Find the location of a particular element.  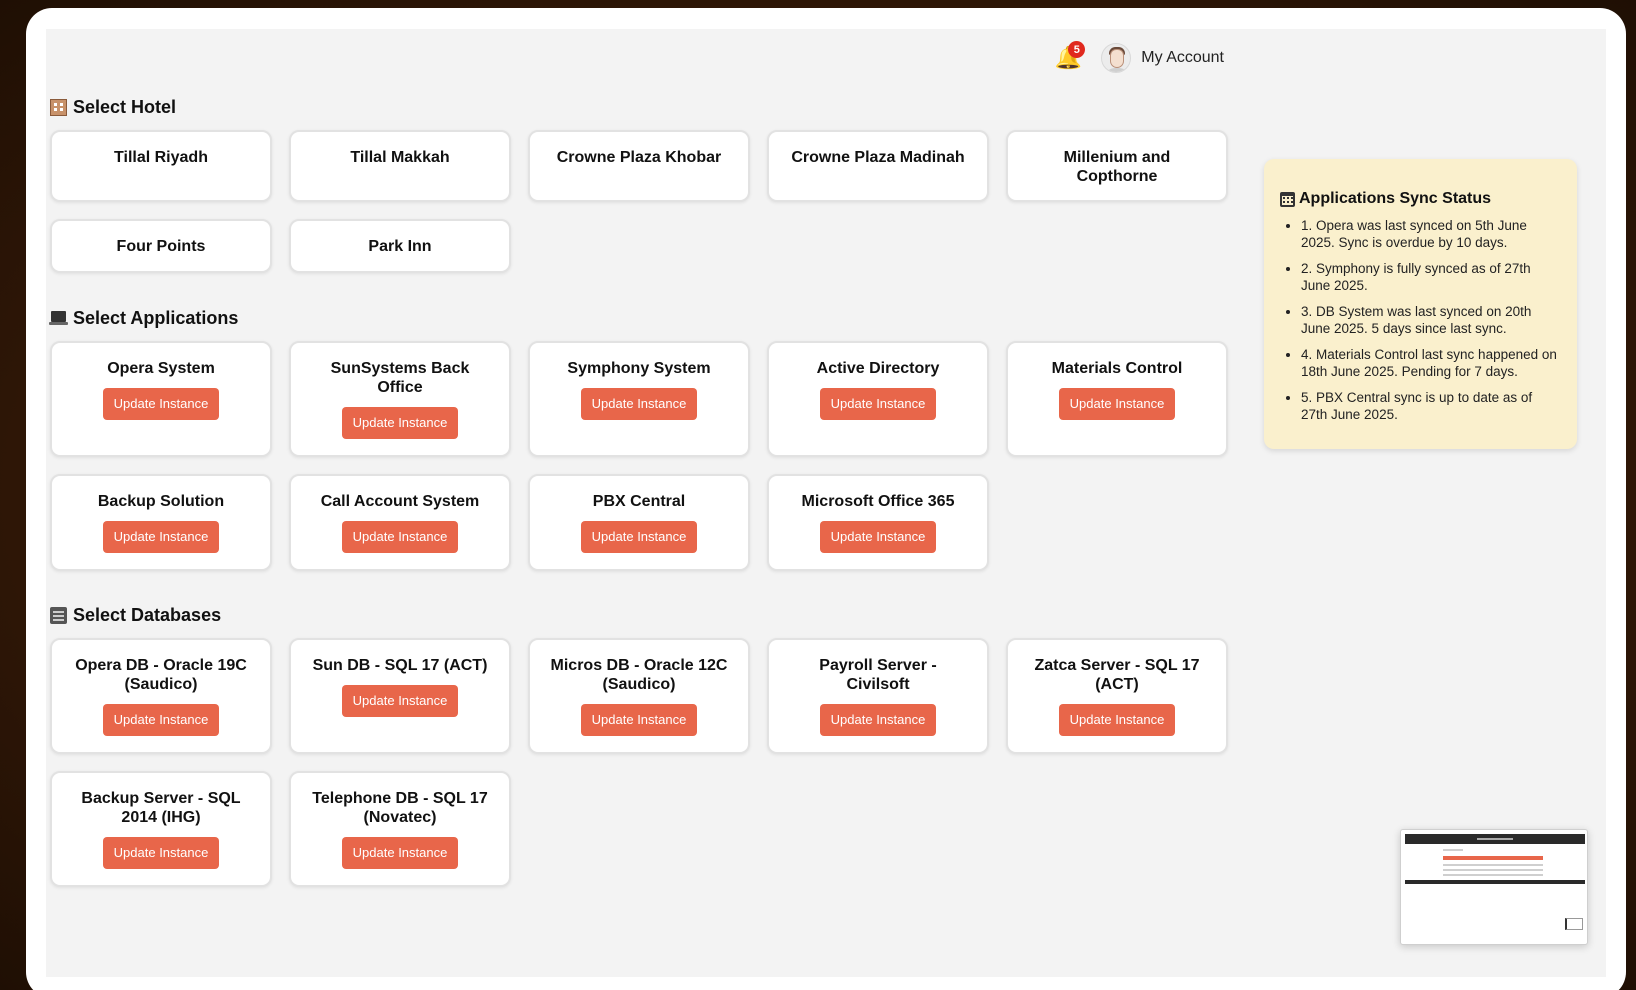

application-card: Symphony System Update Instance is located at coordinates (639, 399).